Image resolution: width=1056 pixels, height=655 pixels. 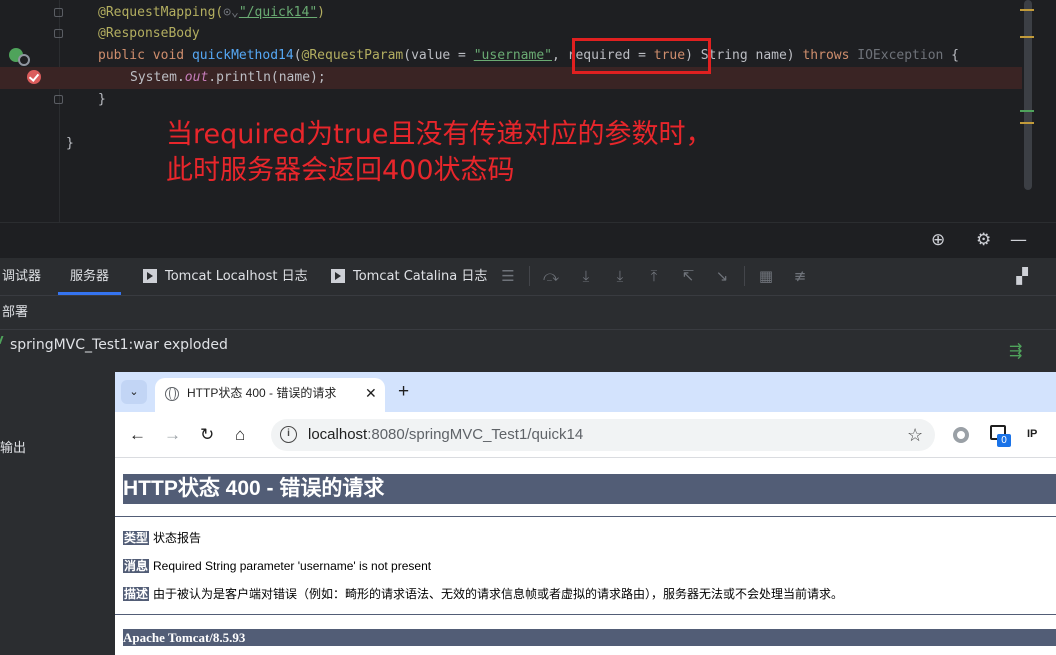 I want to click on ip-extension-icon: IP, so click(x=1032, y=434).